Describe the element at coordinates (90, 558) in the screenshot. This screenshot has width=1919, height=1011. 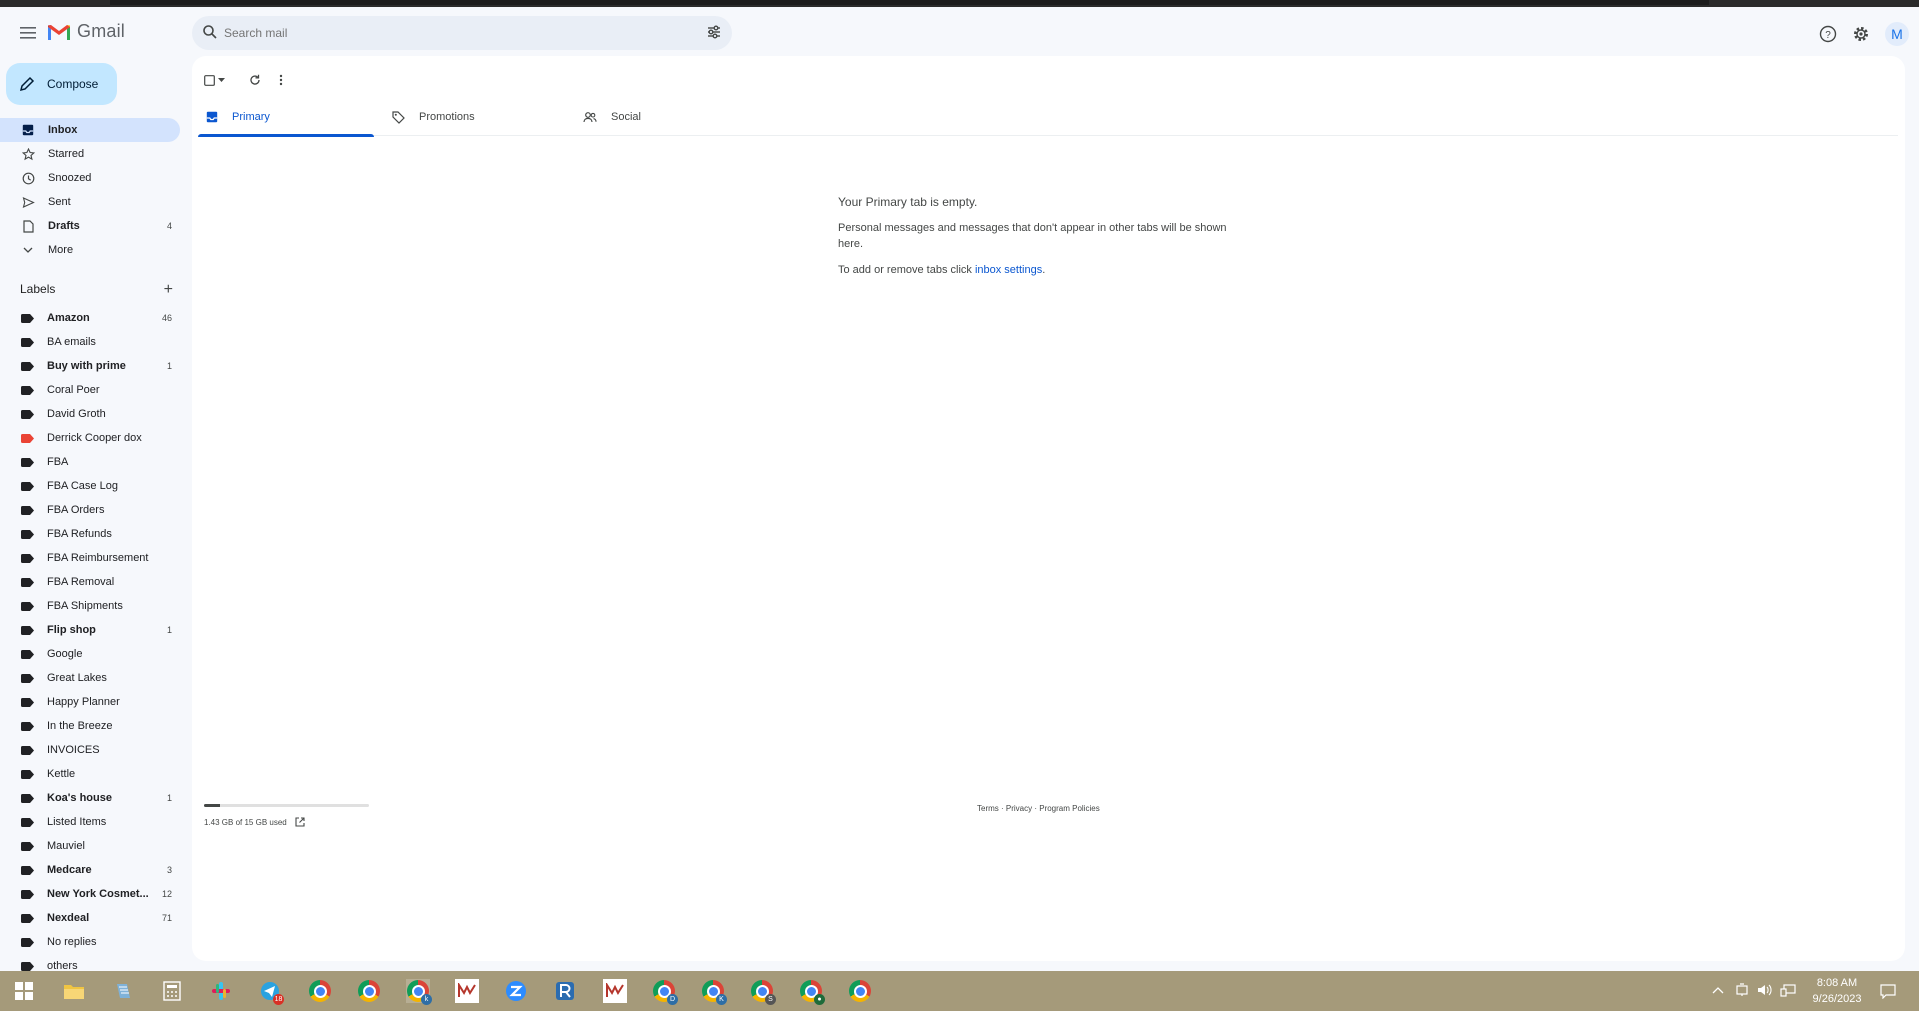
I see `label-item: FBA Reimbursement` at that location.